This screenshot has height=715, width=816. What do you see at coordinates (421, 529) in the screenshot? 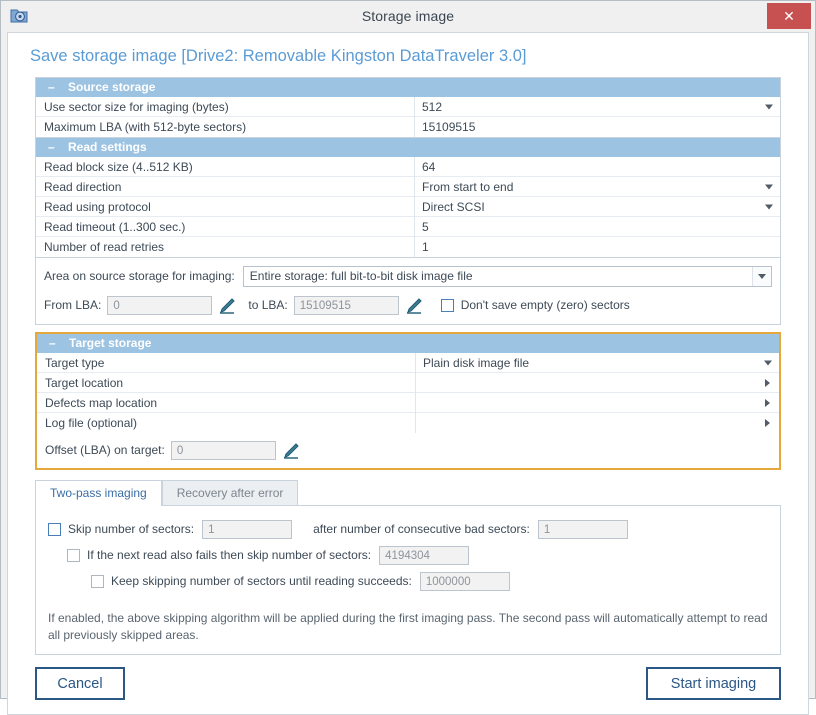
I see `after-bad-sectors-label: after number of consecutive bad sectors:` at bounding box center [421, 529].